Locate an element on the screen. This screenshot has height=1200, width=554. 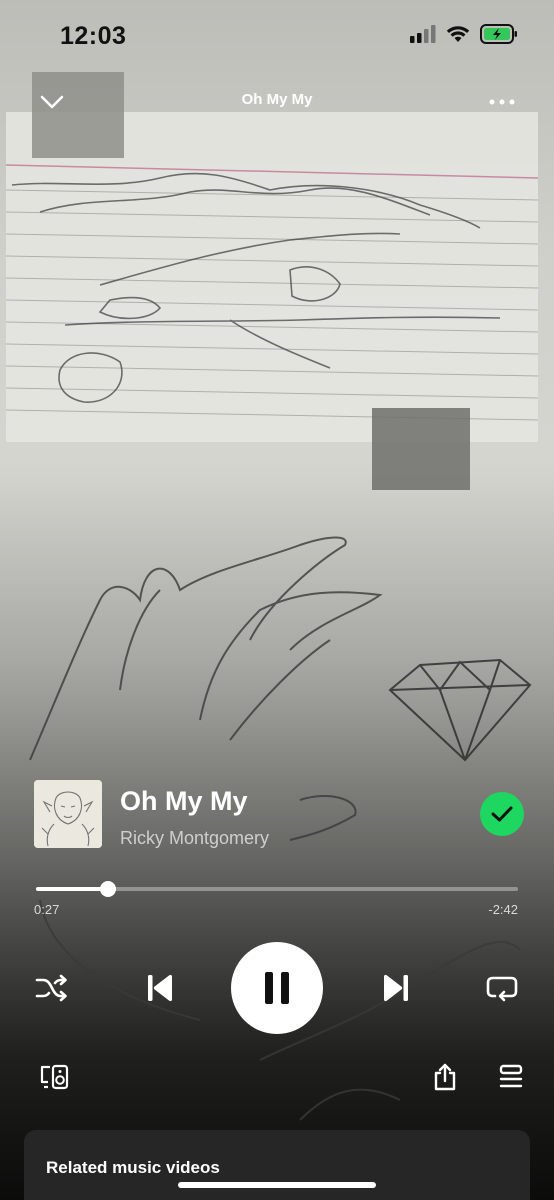
status-time: 12:03 is located at coordinates (93, 36).